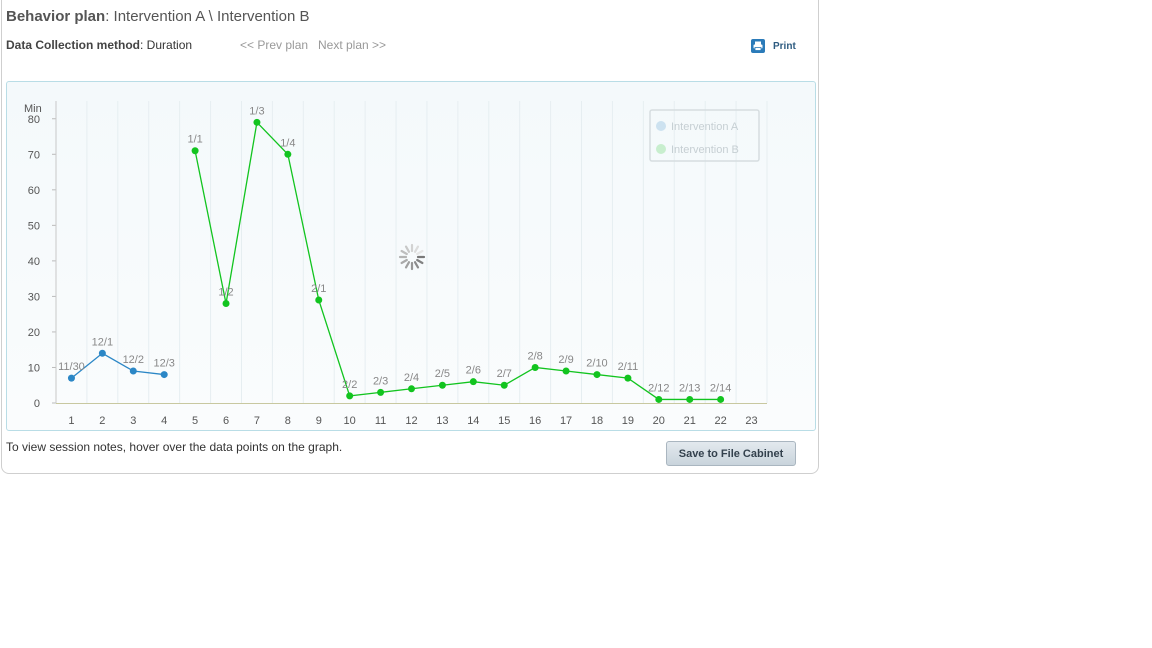 This screenshot has height=648, width=1152. Describe the element at coordinates (566, 421) in the screenshot. I see `x-tick-label: 17` at that location.